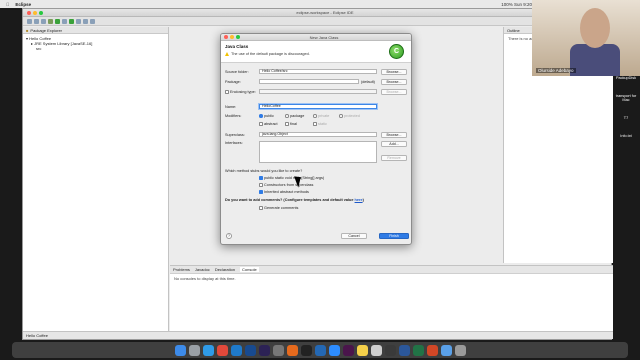  Describe the element at coordinates (394, 236) in the screenshot. I see `finish-button: Finish` at that location.